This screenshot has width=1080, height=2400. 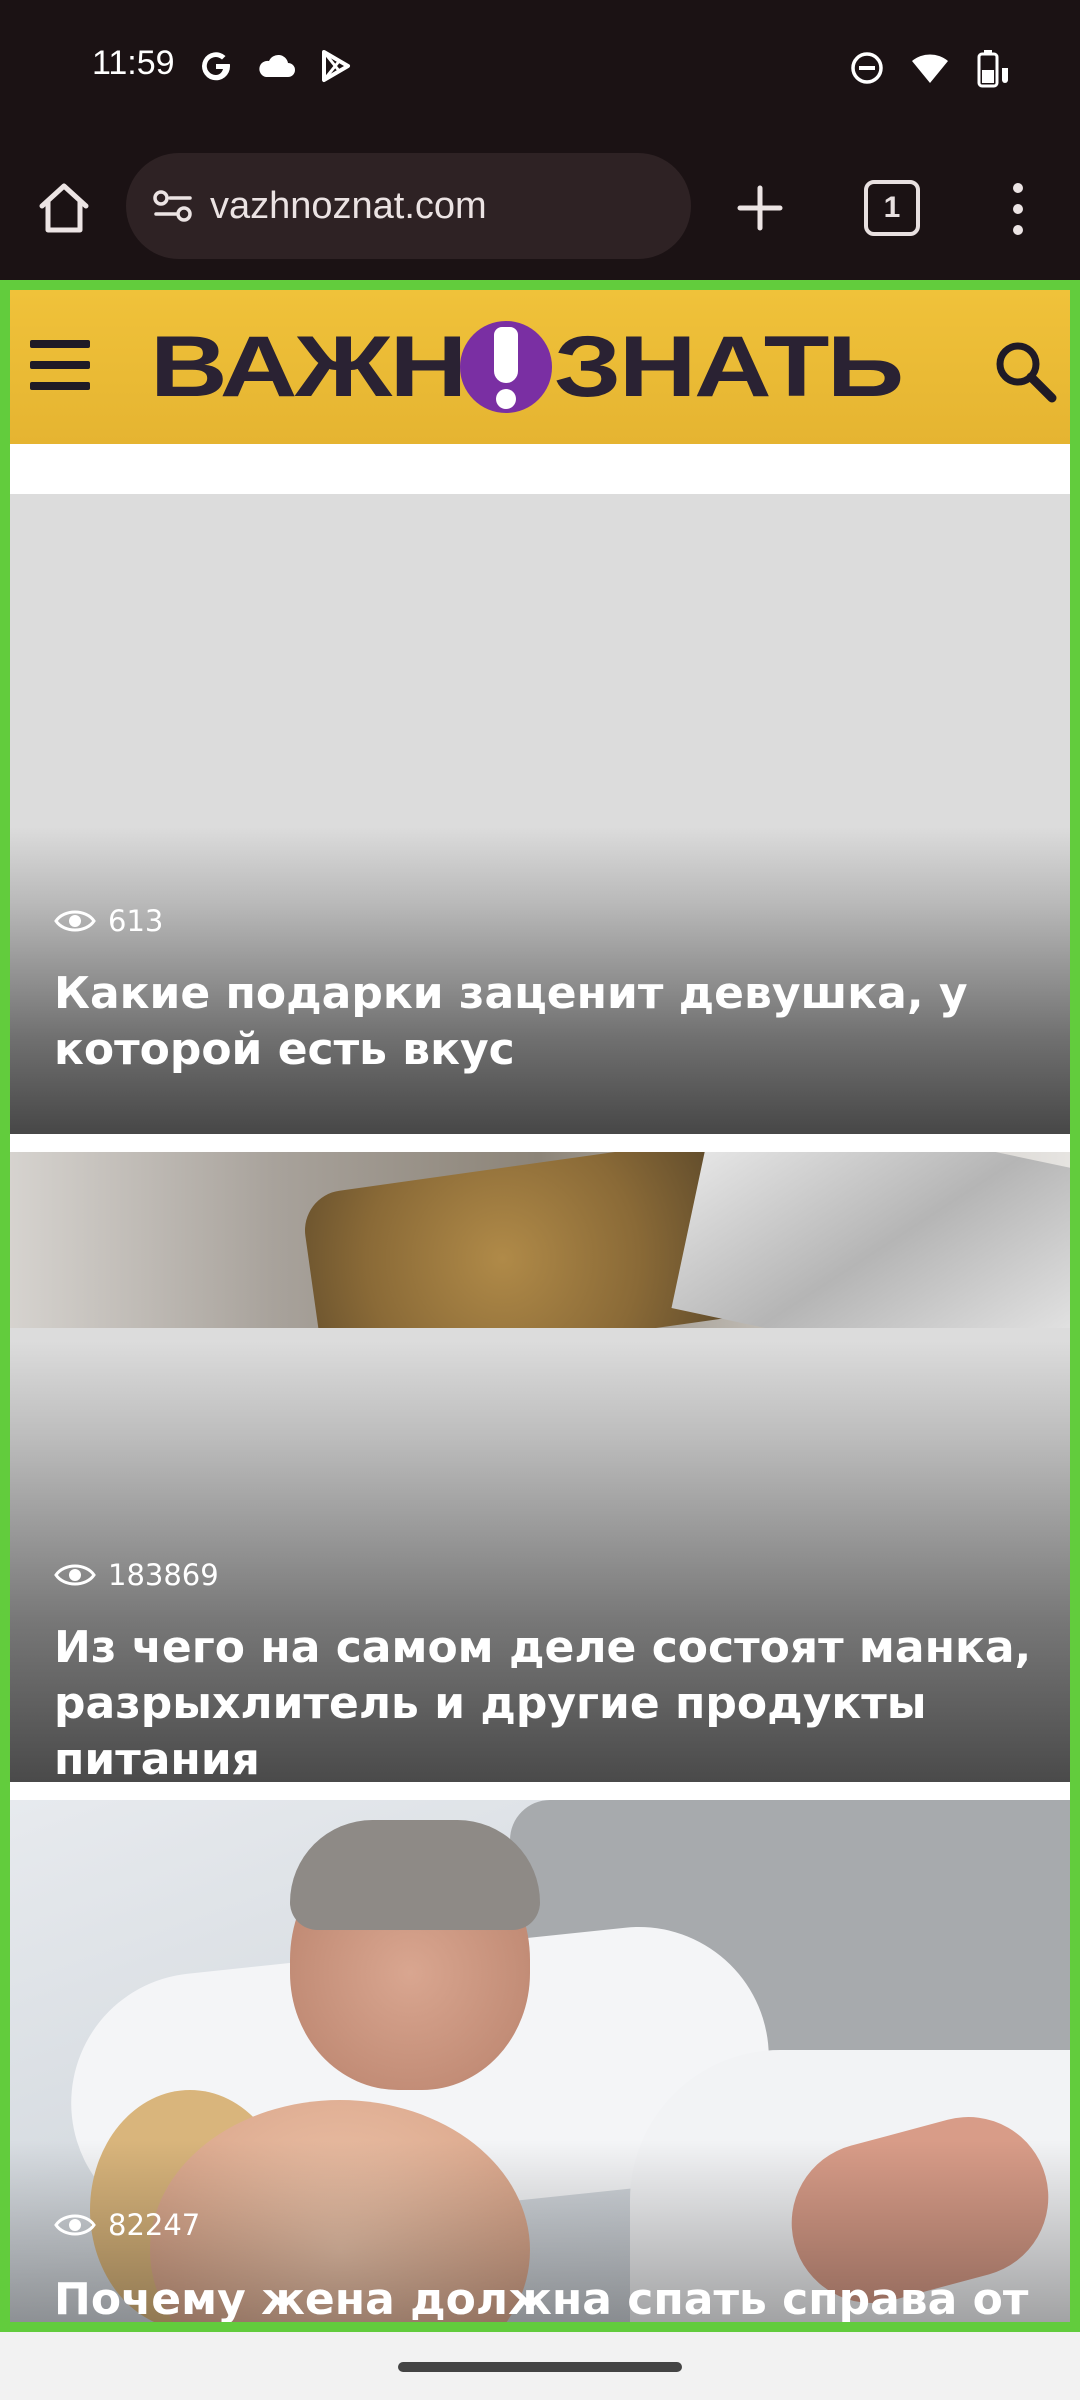 What do you see at coordinates (1018, 209) in the screenshot?
I see `more-menu-icon` at bounding box center [1018, 209].